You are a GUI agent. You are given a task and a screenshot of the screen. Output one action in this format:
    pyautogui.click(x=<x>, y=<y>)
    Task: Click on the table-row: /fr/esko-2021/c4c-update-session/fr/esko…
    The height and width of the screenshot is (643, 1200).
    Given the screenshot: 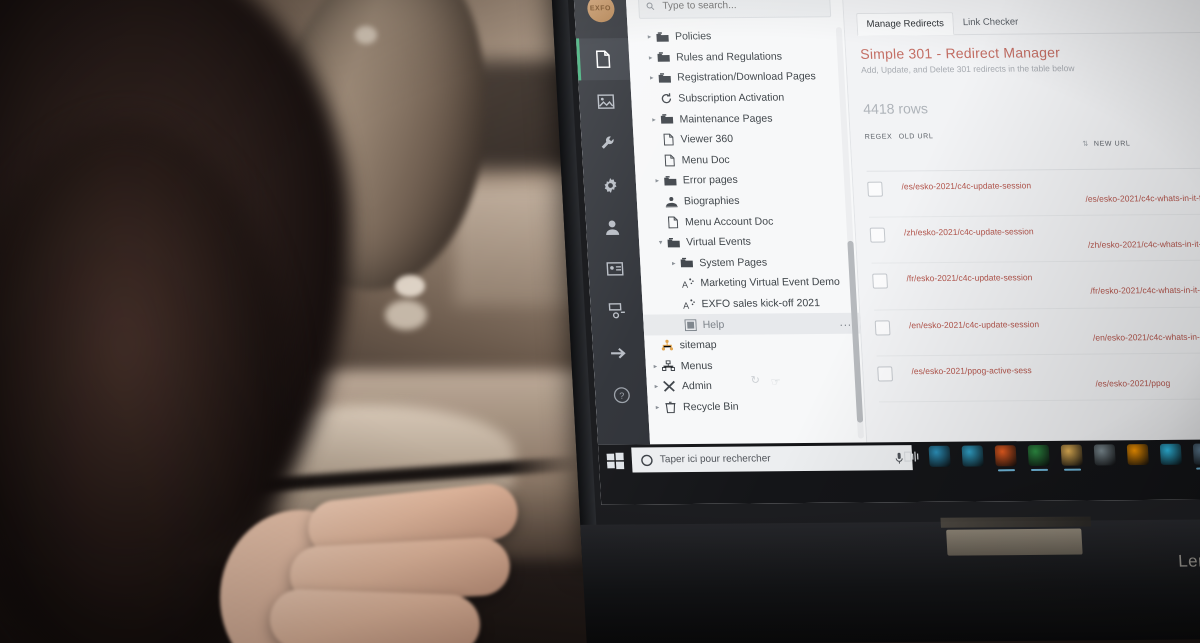 What is the action you would take?
    pyautogui.click(x=1035, y=285)
    